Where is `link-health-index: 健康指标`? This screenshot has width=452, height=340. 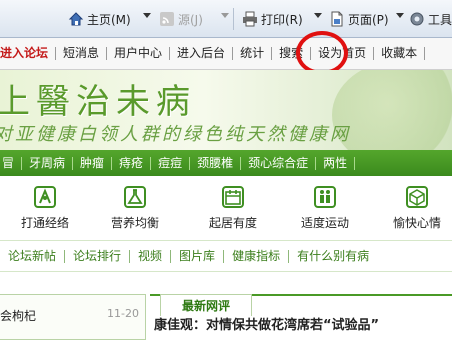
link-health-index: 健康指标 is located at coordinates (257, 256).